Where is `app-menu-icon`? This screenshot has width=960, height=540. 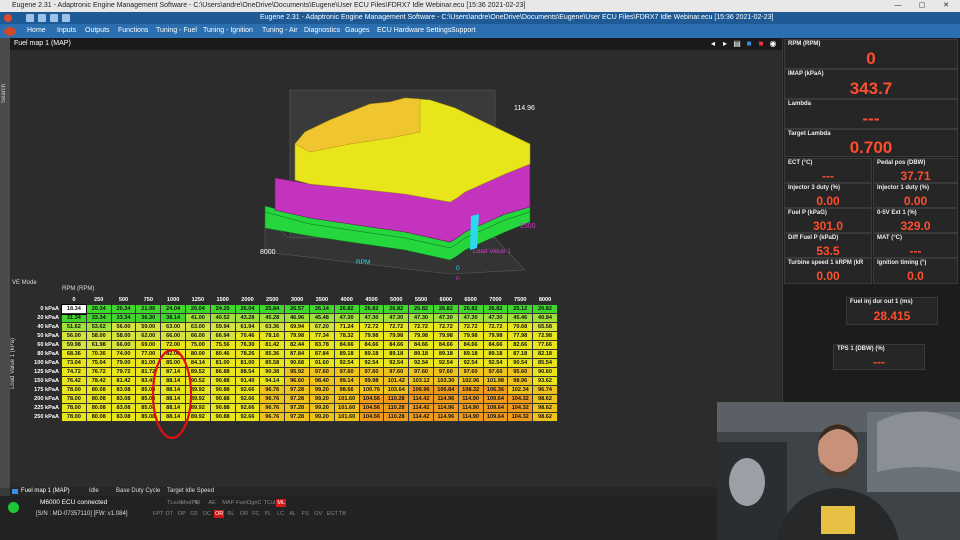 app-menu-icon is located at coordinates (10, 31).